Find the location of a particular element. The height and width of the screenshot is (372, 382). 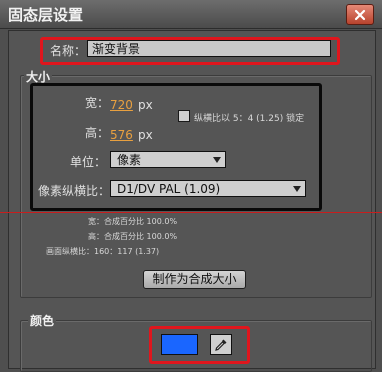

unit-label: 单位： is located at coordinates (88, 162).